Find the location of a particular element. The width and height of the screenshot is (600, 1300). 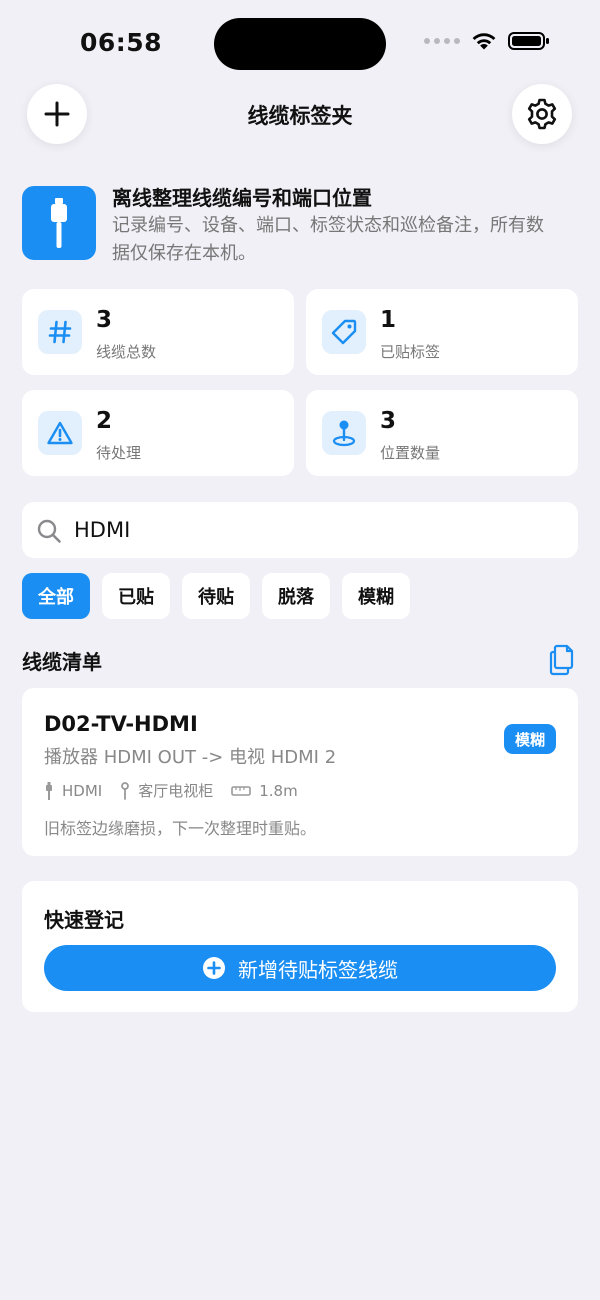

stat-card-total: 3 线缆总数 is located at coordinates (158, 332).